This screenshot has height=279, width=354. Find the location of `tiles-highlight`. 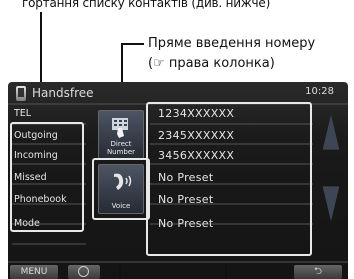

tiles-highlight is located at coordinates (121, 189).